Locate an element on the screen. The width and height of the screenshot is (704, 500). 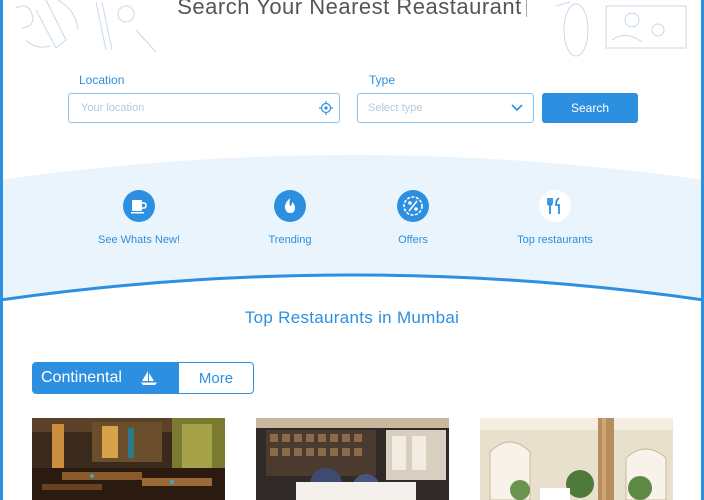
feature-whats-new: See Whats New! is located at coordinates (139, 218).